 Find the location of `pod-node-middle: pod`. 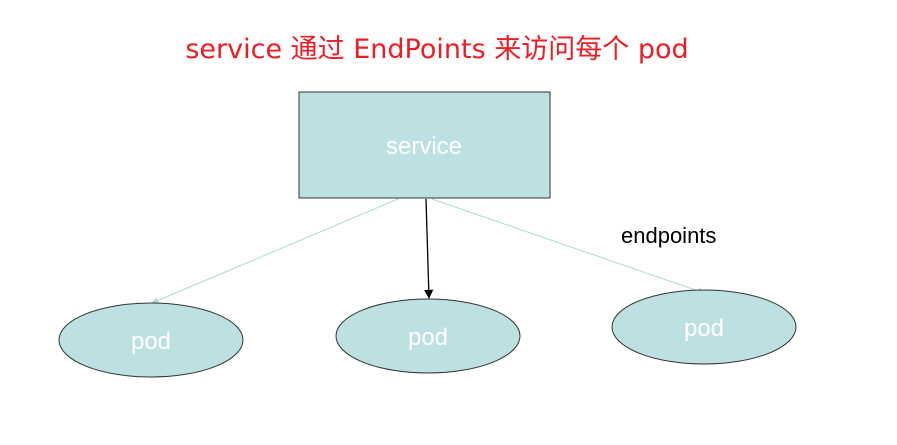

pod-node-middle: pod is located at coordinates (428, 336).